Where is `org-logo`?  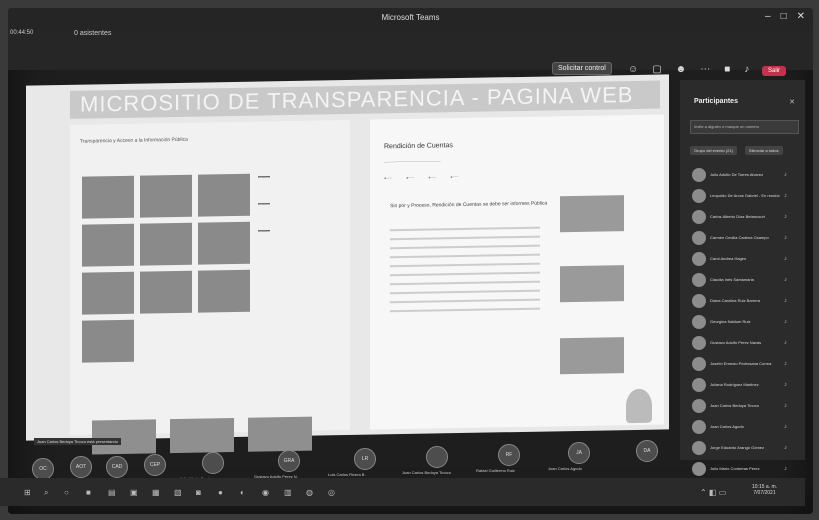 org-logo is located at coordinates (639, 406).